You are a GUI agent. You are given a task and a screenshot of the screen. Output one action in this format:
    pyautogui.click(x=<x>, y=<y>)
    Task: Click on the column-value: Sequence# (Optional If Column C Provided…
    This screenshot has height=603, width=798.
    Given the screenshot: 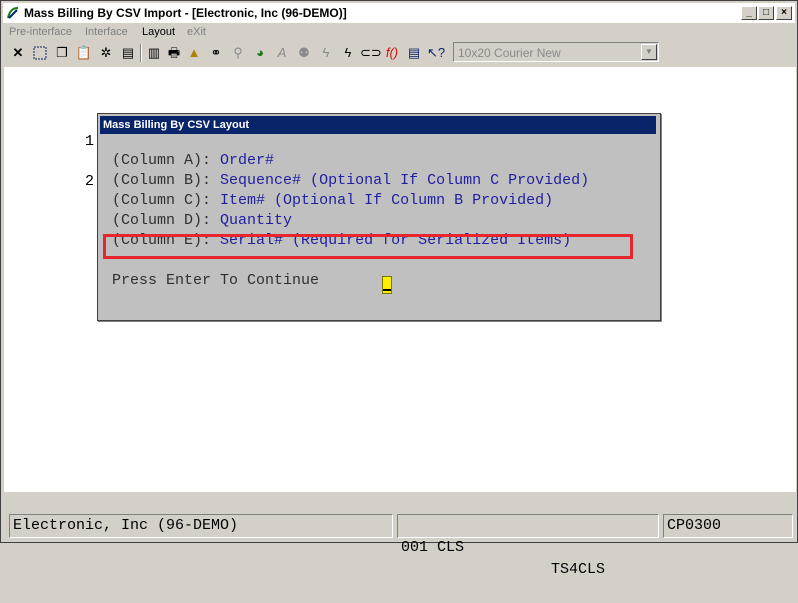 What is the action you would take?
    pyautogui.click(x=405, y=180)
    